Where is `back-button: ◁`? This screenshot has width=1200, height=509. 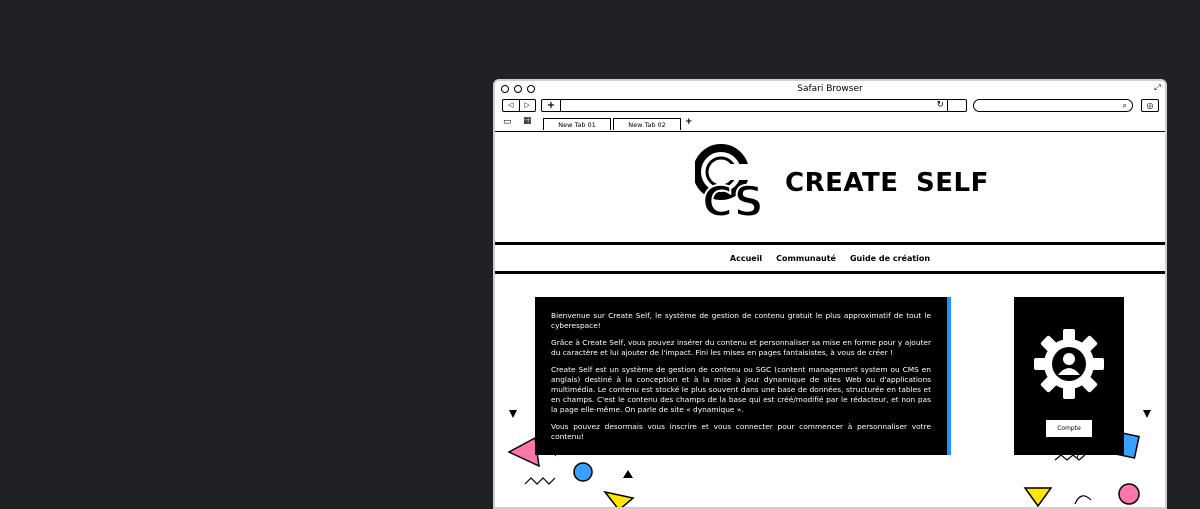 back-button: ◁ is located at coordinates (511, 105).